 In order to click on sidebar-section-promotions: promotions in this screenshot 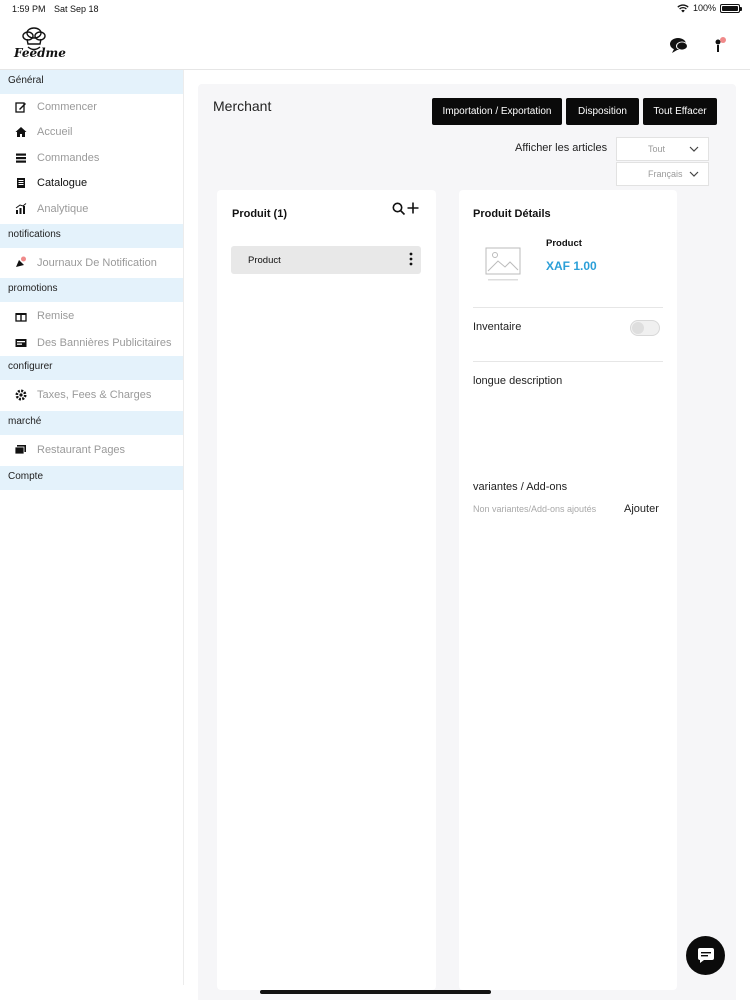, I will do `click(91, 289)`.